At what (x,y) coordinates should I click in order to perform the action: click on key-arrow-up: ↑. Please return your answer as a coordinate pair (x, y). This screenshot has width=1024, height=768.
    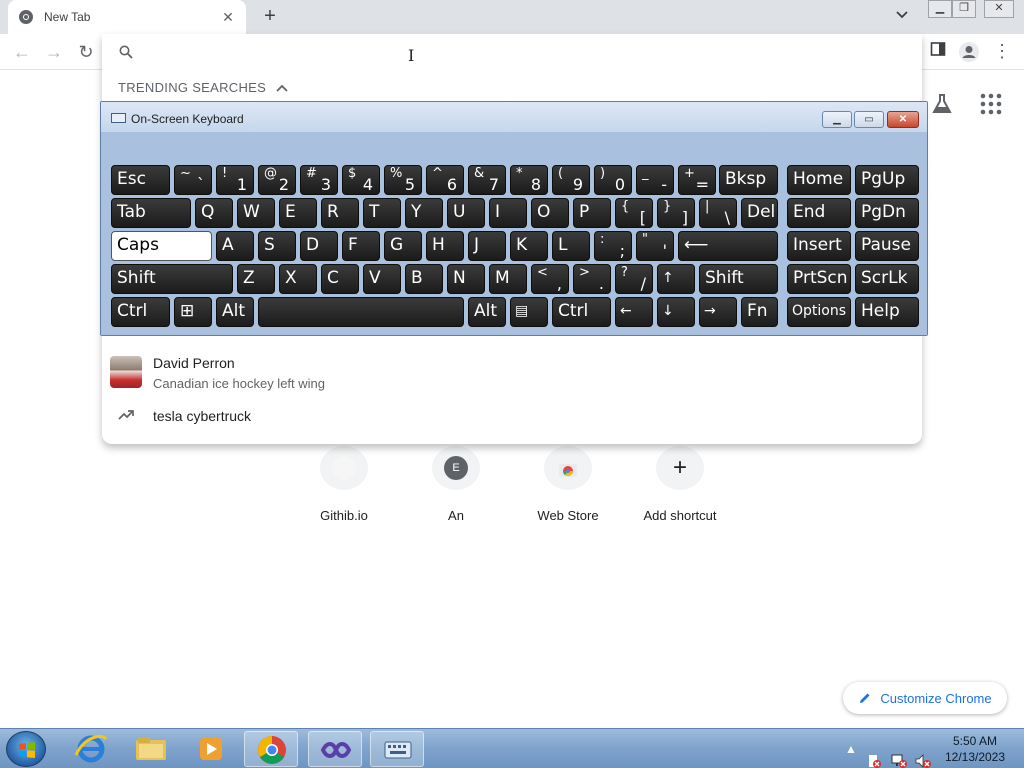
    Looking at the image, I should click on (676, 279).